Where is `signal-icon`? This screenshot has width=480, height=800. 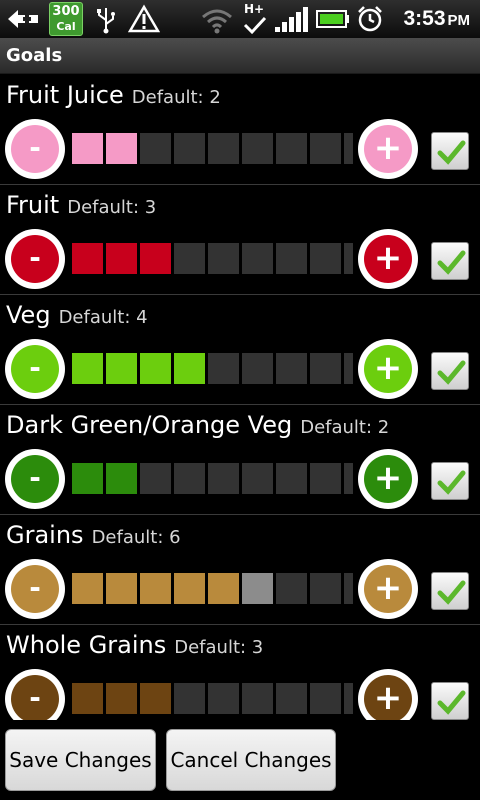 signal-icon is located at coordinates (291, 19).